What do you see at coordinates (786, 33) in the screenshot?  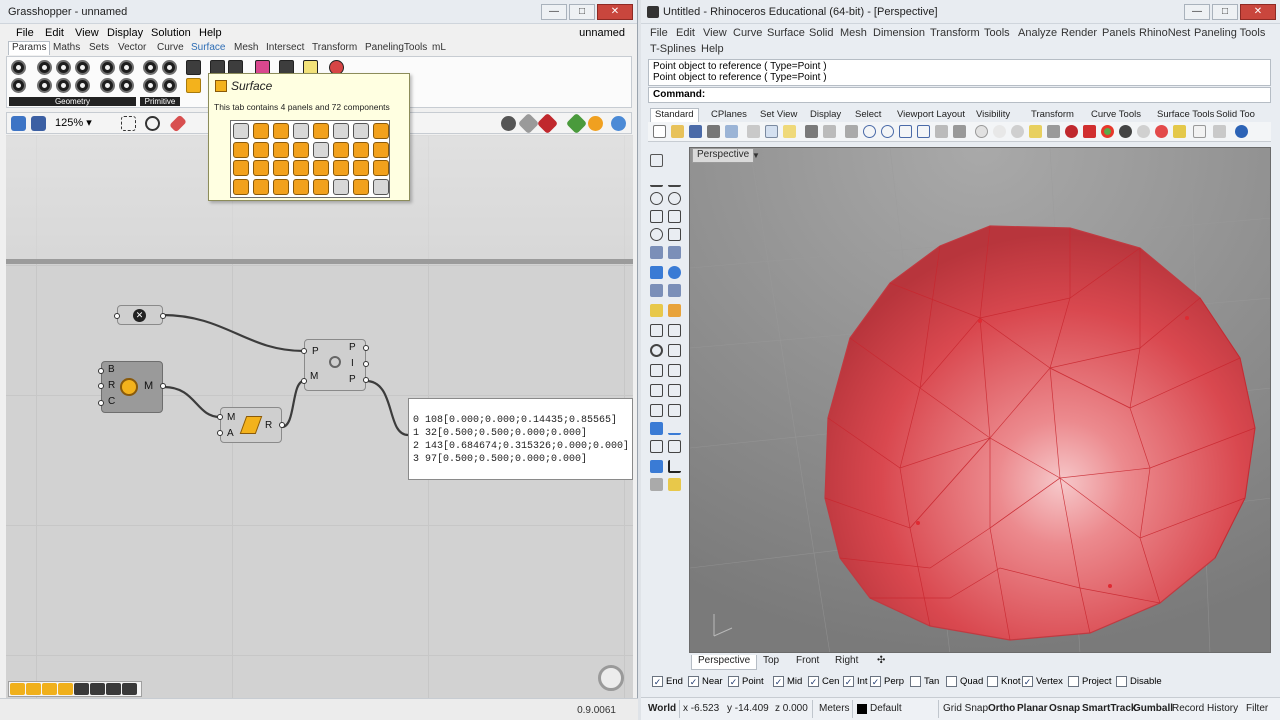 I see `rh-menu-surface: Surface` at bounding box center [786, 33].